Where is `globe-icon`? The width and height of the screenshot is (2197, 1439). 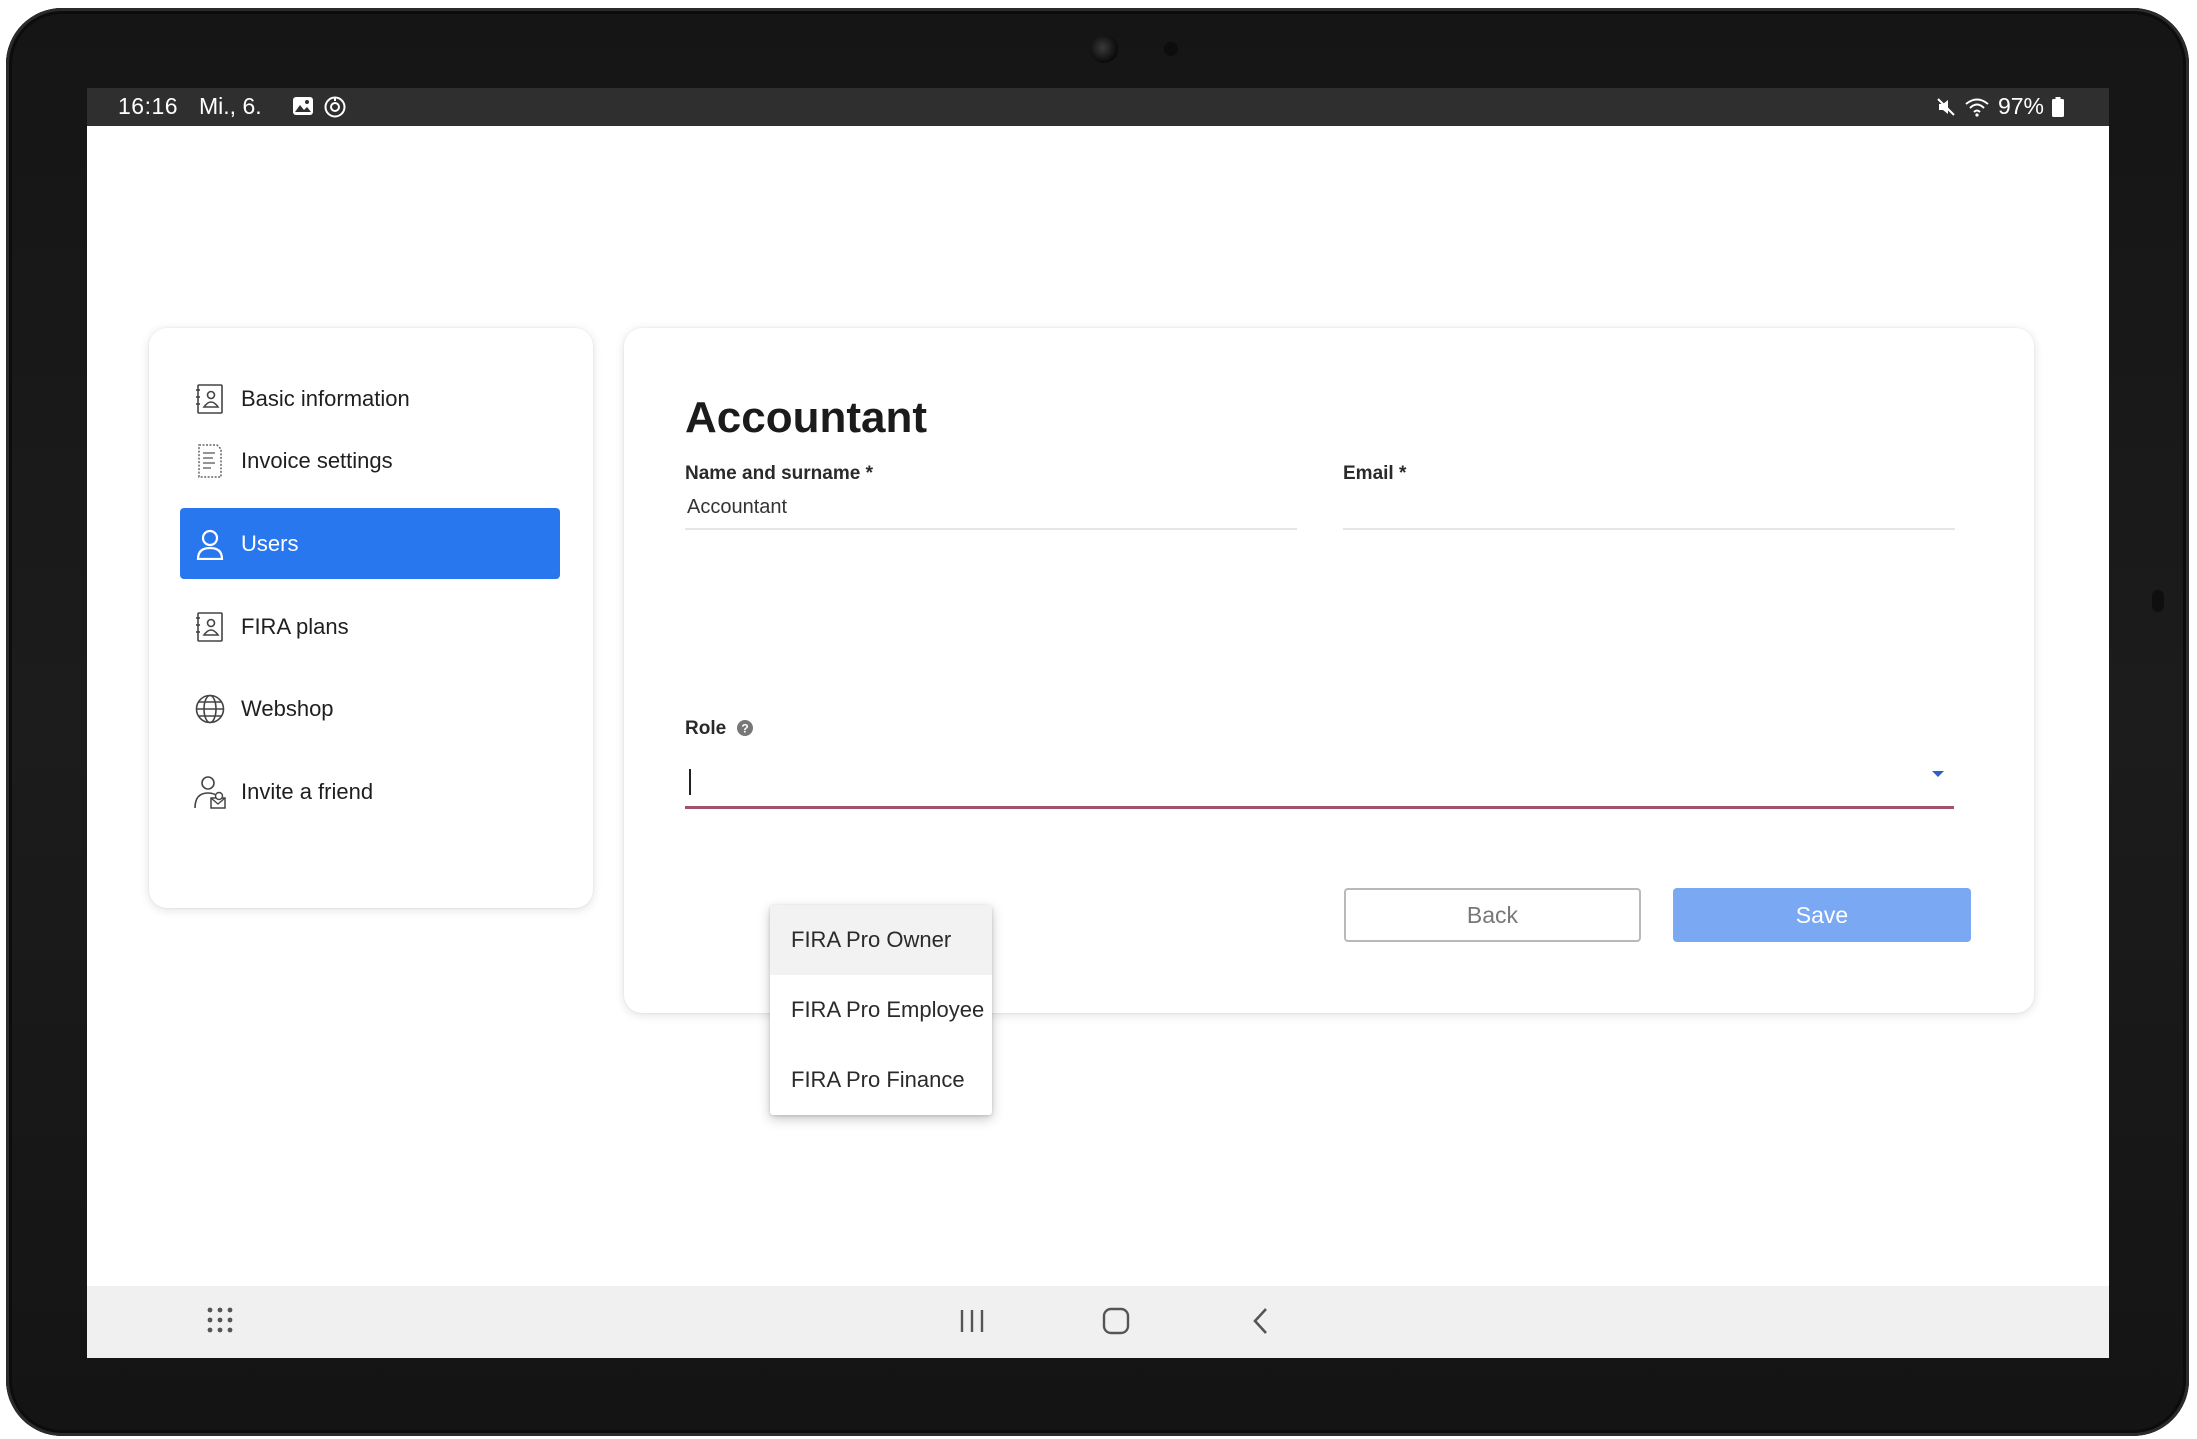 globe-icon is located at coordinates (210, 709).